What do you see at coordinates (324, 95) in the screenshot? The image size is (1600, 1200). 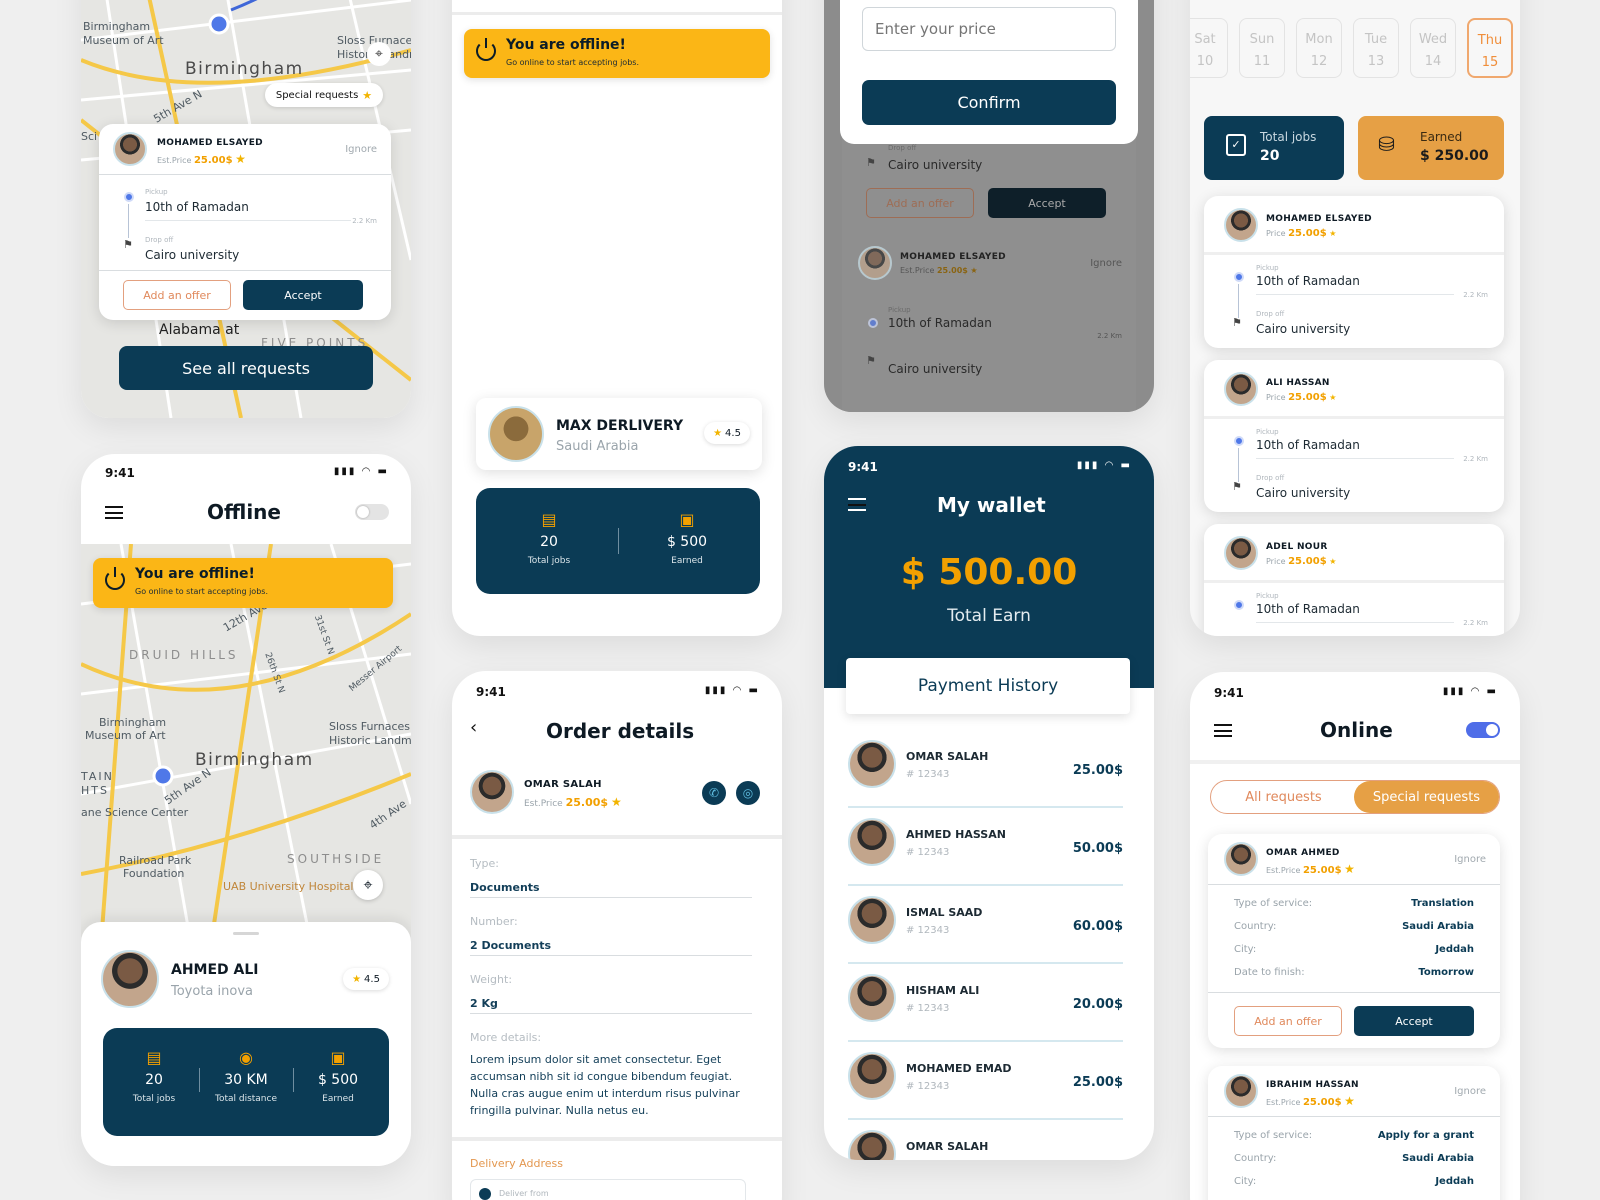 I see `special-requests-chip: Special requests ★` at bounding box center [324, 95].